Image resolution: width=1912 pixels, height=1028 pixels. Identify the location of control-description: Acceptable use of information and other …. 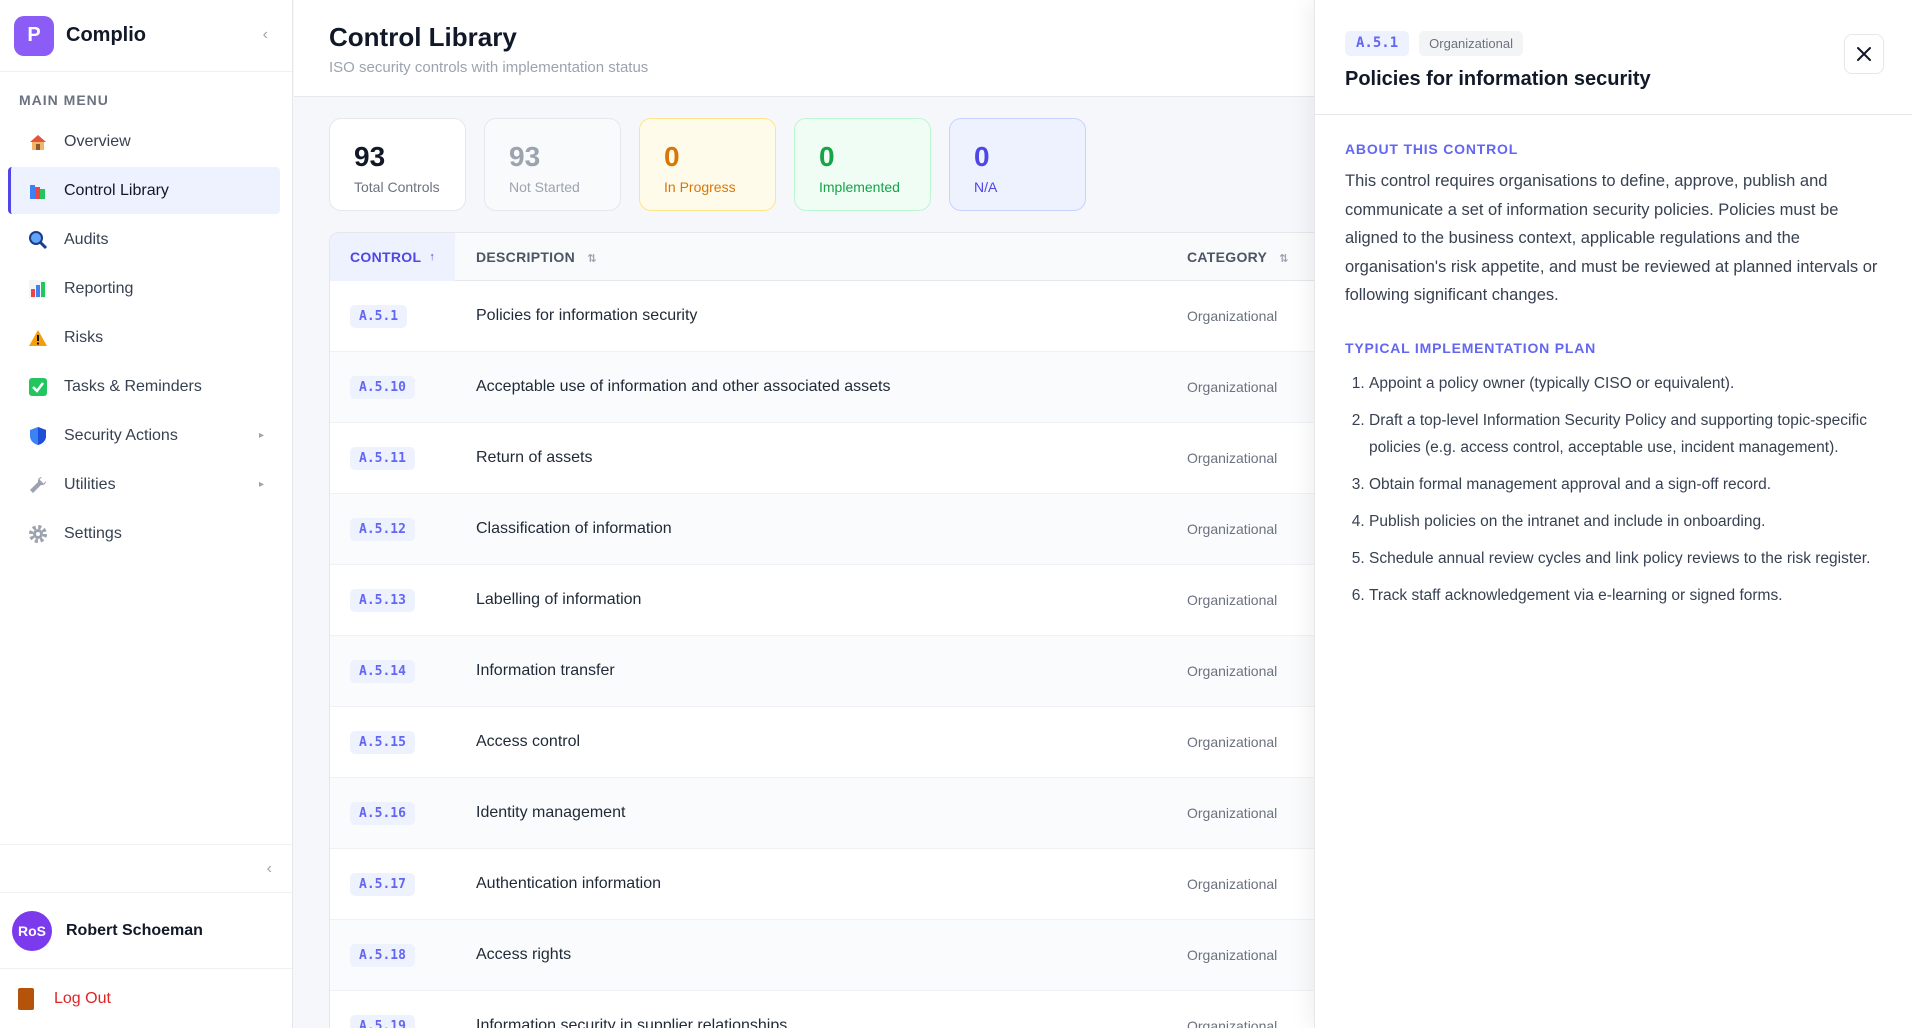
(683, 386).